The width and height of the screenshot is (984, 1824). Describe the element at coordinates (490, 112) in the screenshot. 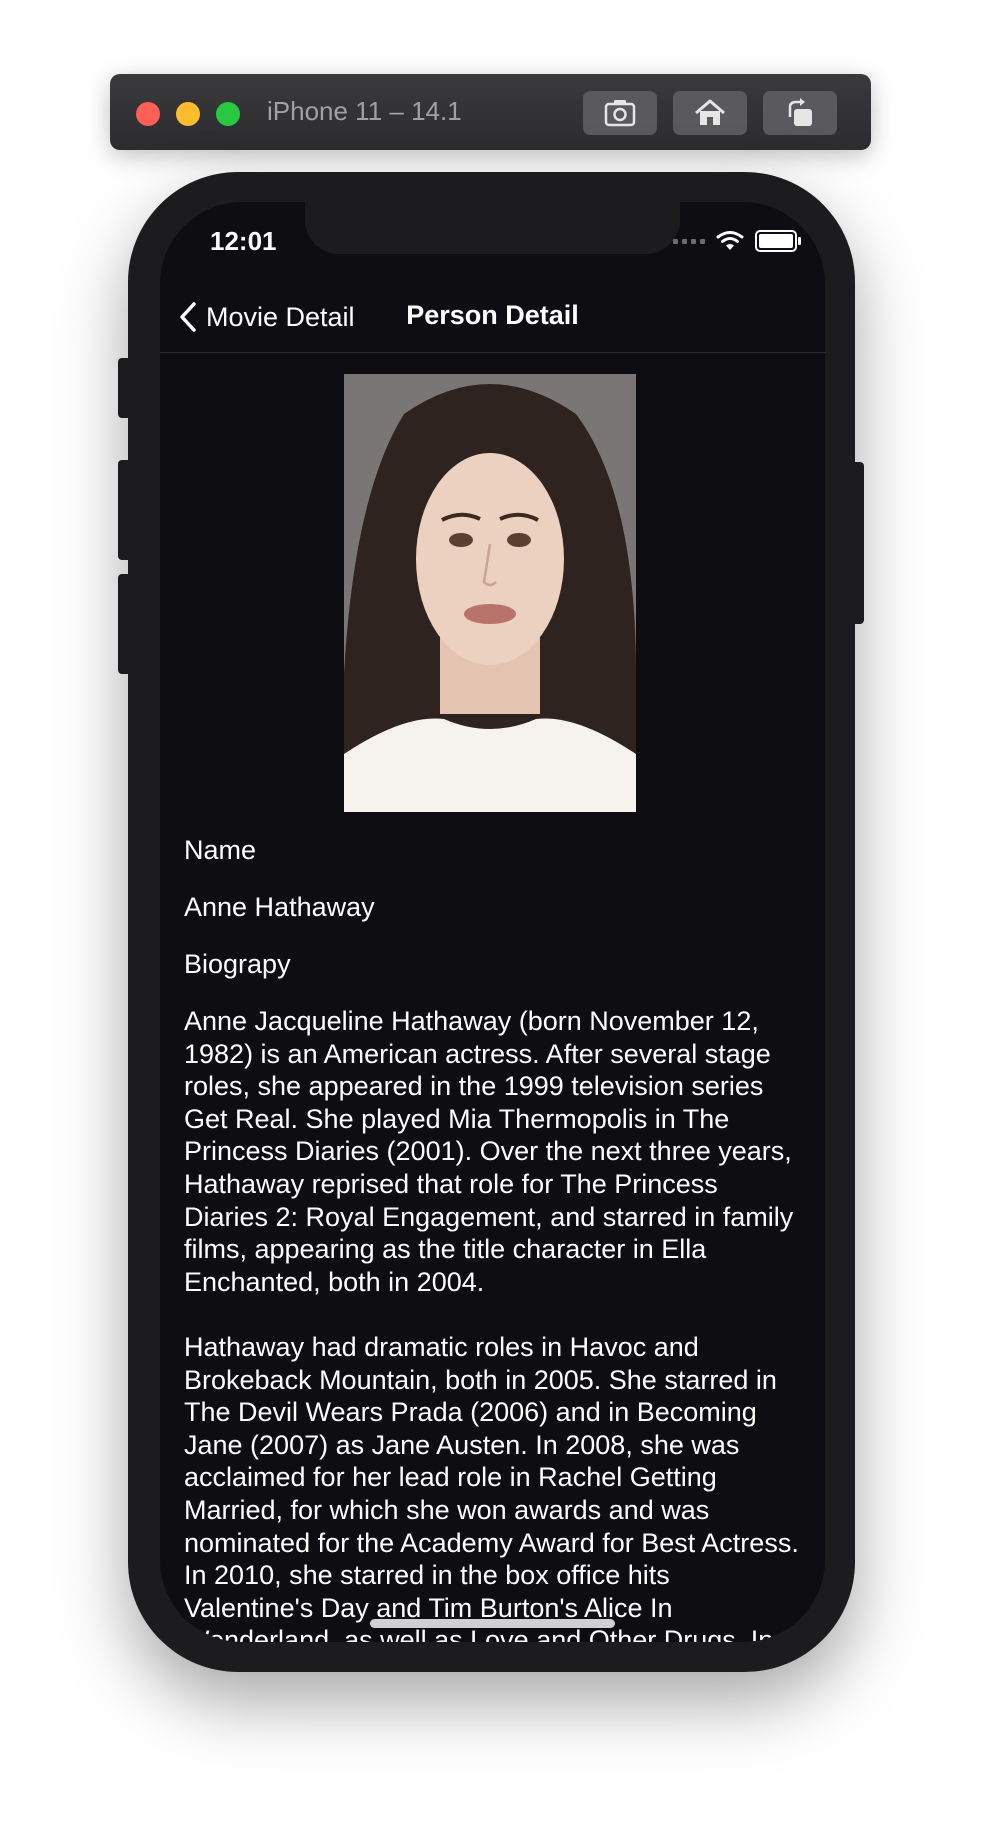

I see `simulator-toolbar: iPhone 11 – 14.1` at that location.